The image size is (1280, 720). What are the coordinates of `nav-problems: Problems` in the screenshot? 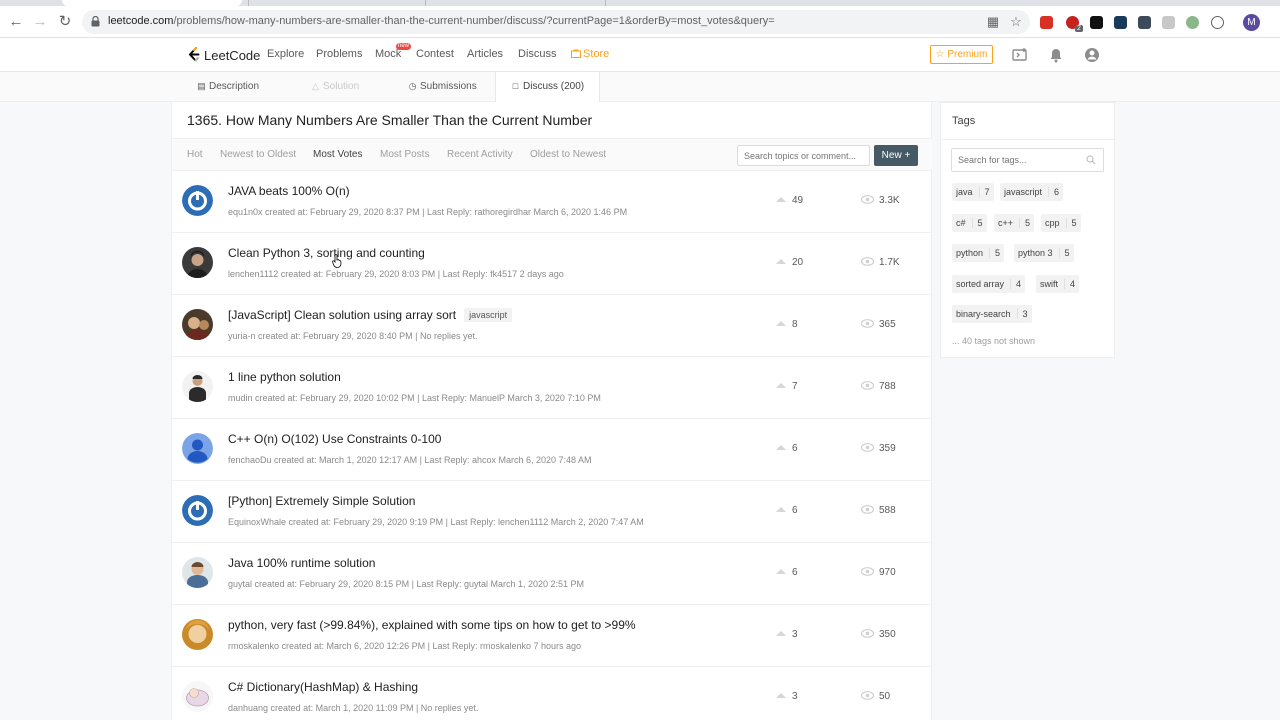 It's located at (339, 54).